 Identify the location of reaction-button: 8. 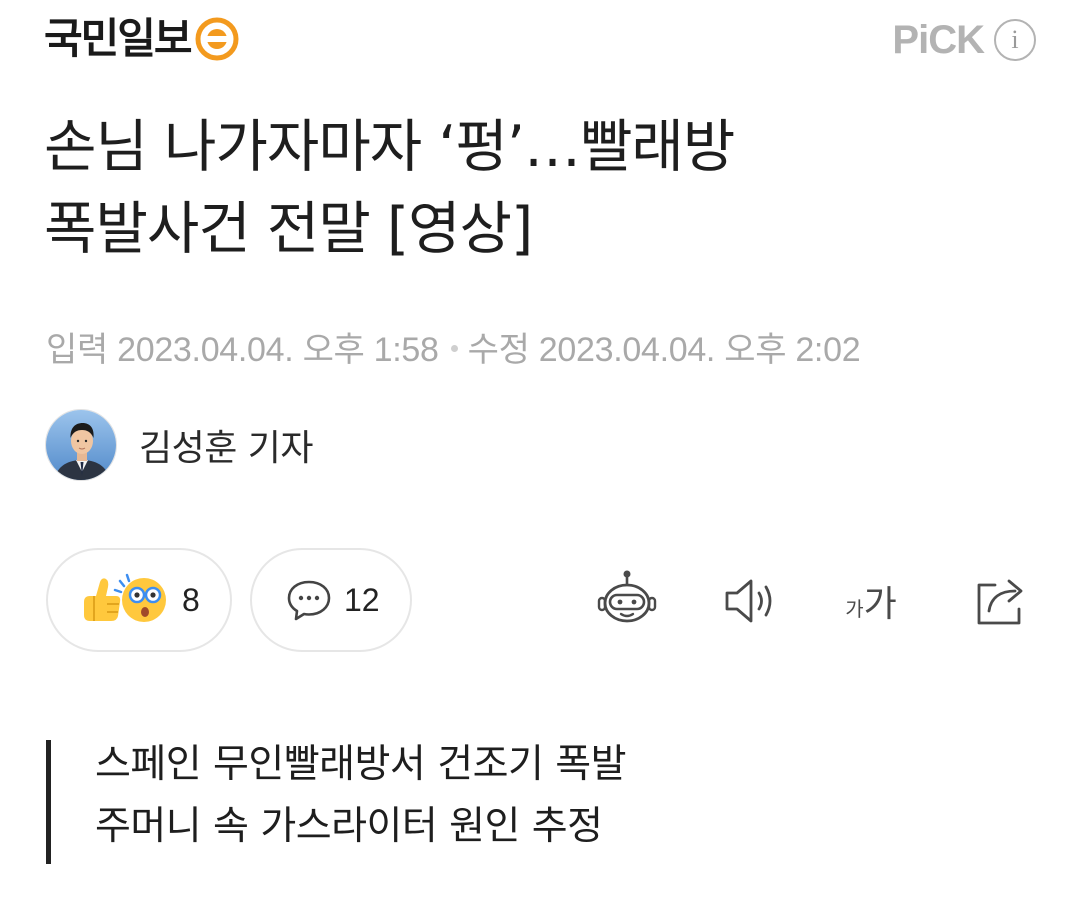
(139, 600).